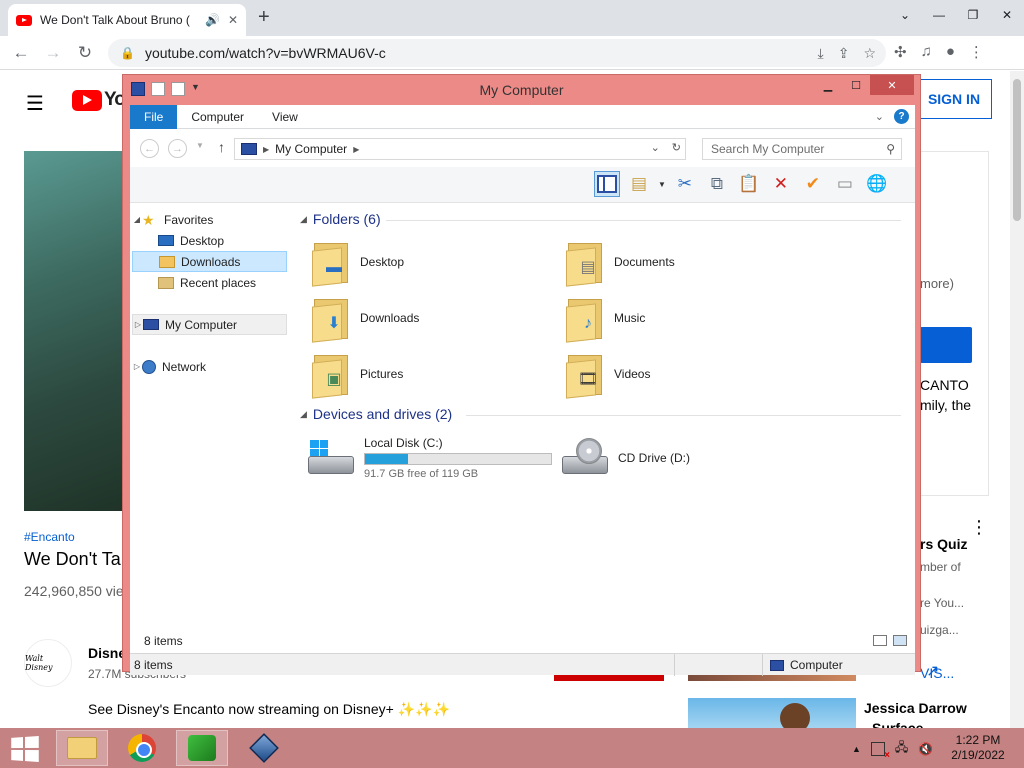  What do you see at coordinates (142, 748) in the screenshot?
I see `taskbar-chrome` at bounding box center [142, 748].